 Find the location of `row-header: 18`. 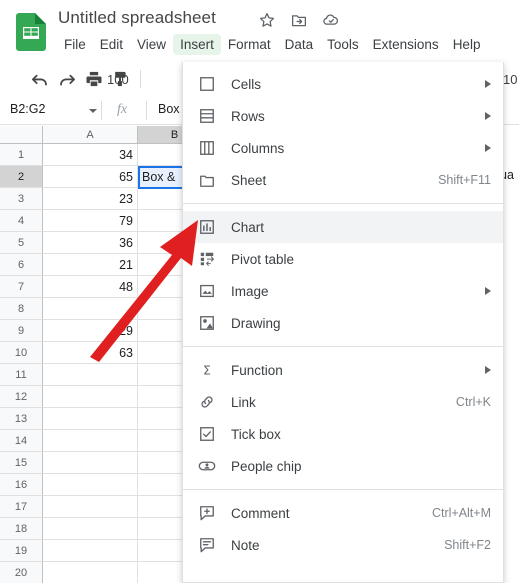

row-header: 18 is located at coordinates (21, 529).